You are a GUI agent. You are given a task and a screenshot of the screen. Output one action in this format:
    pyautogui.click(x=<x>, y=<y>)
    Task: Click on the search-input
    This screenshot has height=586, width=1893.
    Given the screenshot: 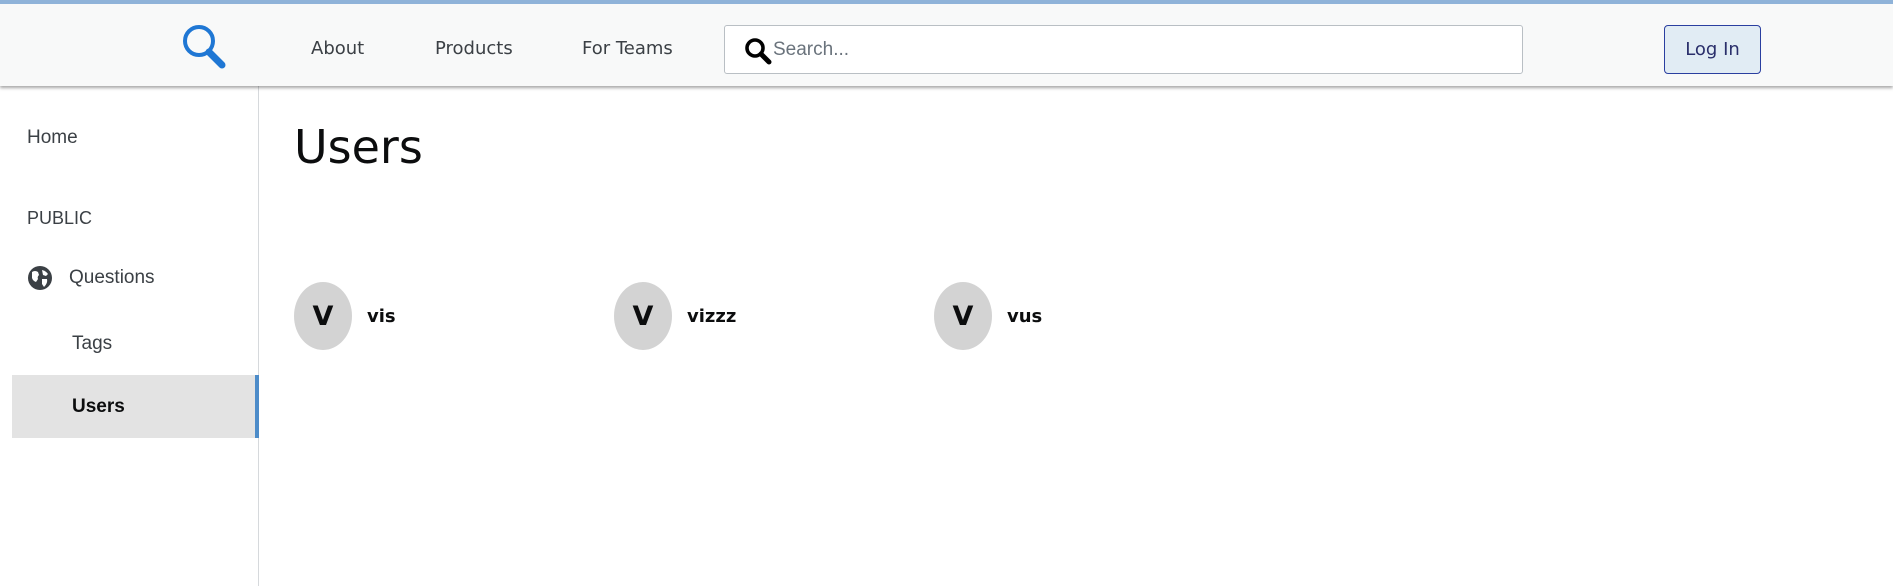 What is the action you would take?
    pyautogui.click(x=1143, y=49)
    